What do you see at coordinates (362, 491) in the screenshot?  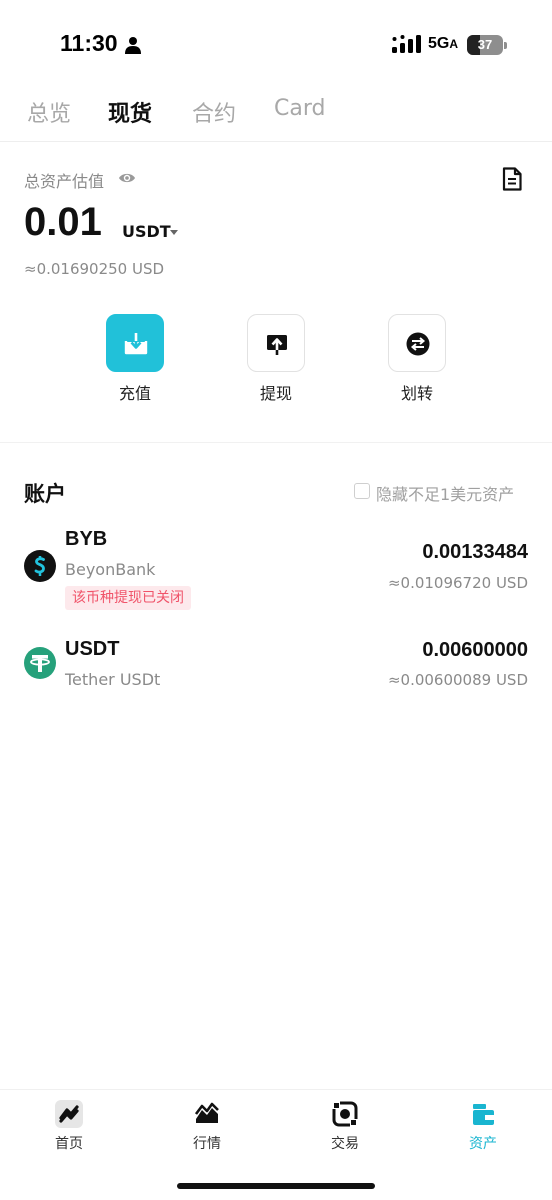 I see `hide-small-assets-checkbox` at bounding box center [362, 491].